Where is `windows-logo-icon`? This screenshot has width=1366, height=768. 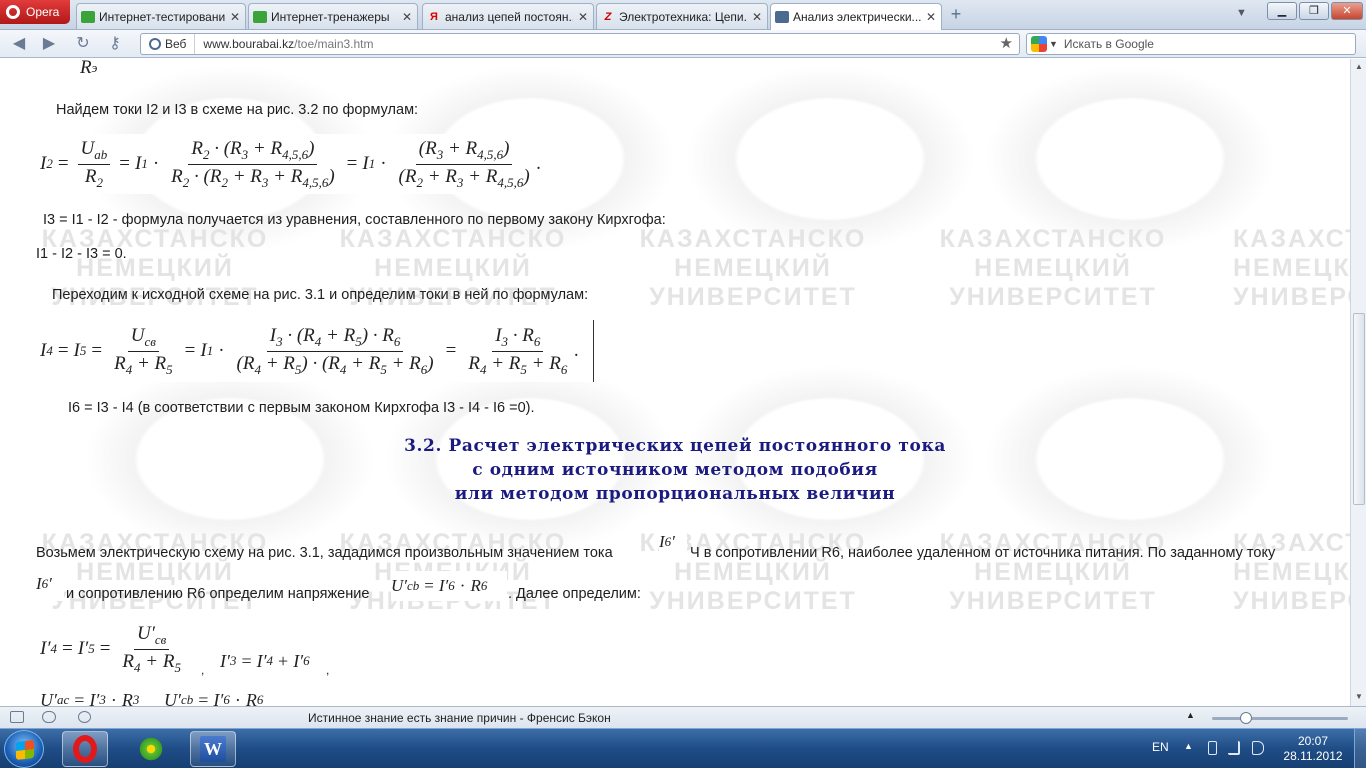 windows-logo-icon is located at coordinates (25, 750).